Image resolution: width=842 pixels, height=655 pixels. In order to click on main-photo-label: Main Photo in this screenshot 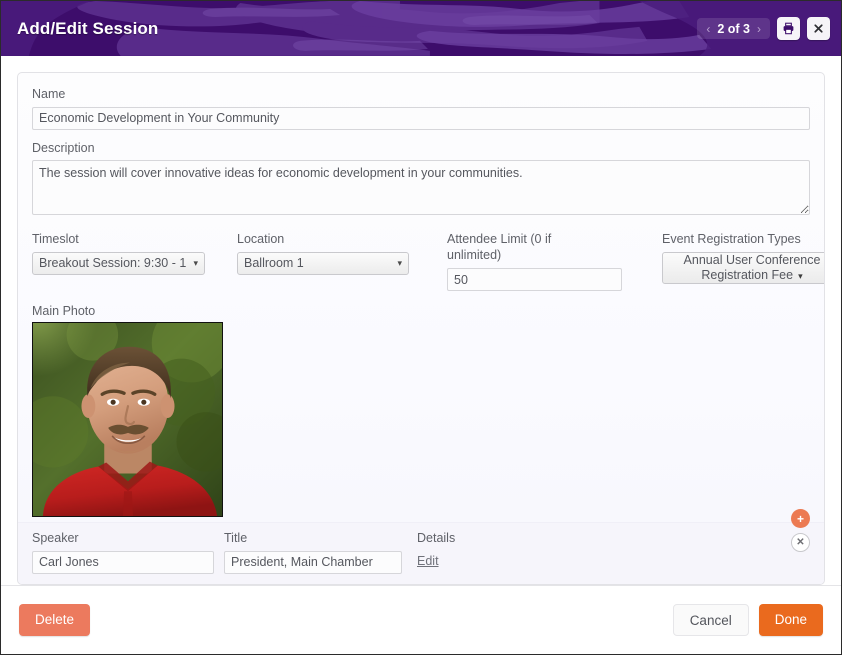, I will do `click(64, 311)`.